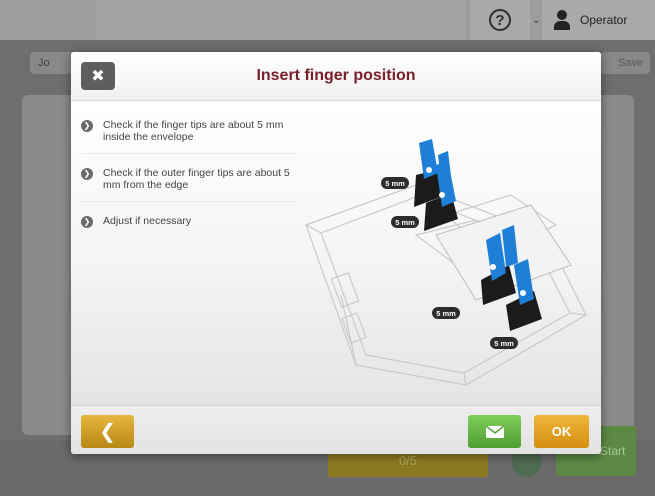 This screenshot has height=496, width=655. Describe the element at coordinates (147, 221) in the screenshot. I see `instruction-text: Adjust if necessary` at that location.